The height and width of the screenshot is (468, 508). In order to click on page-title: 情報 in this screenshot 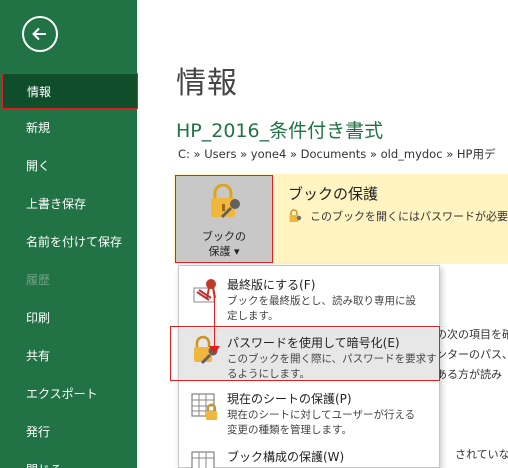, I will do `click(207, 83)`.